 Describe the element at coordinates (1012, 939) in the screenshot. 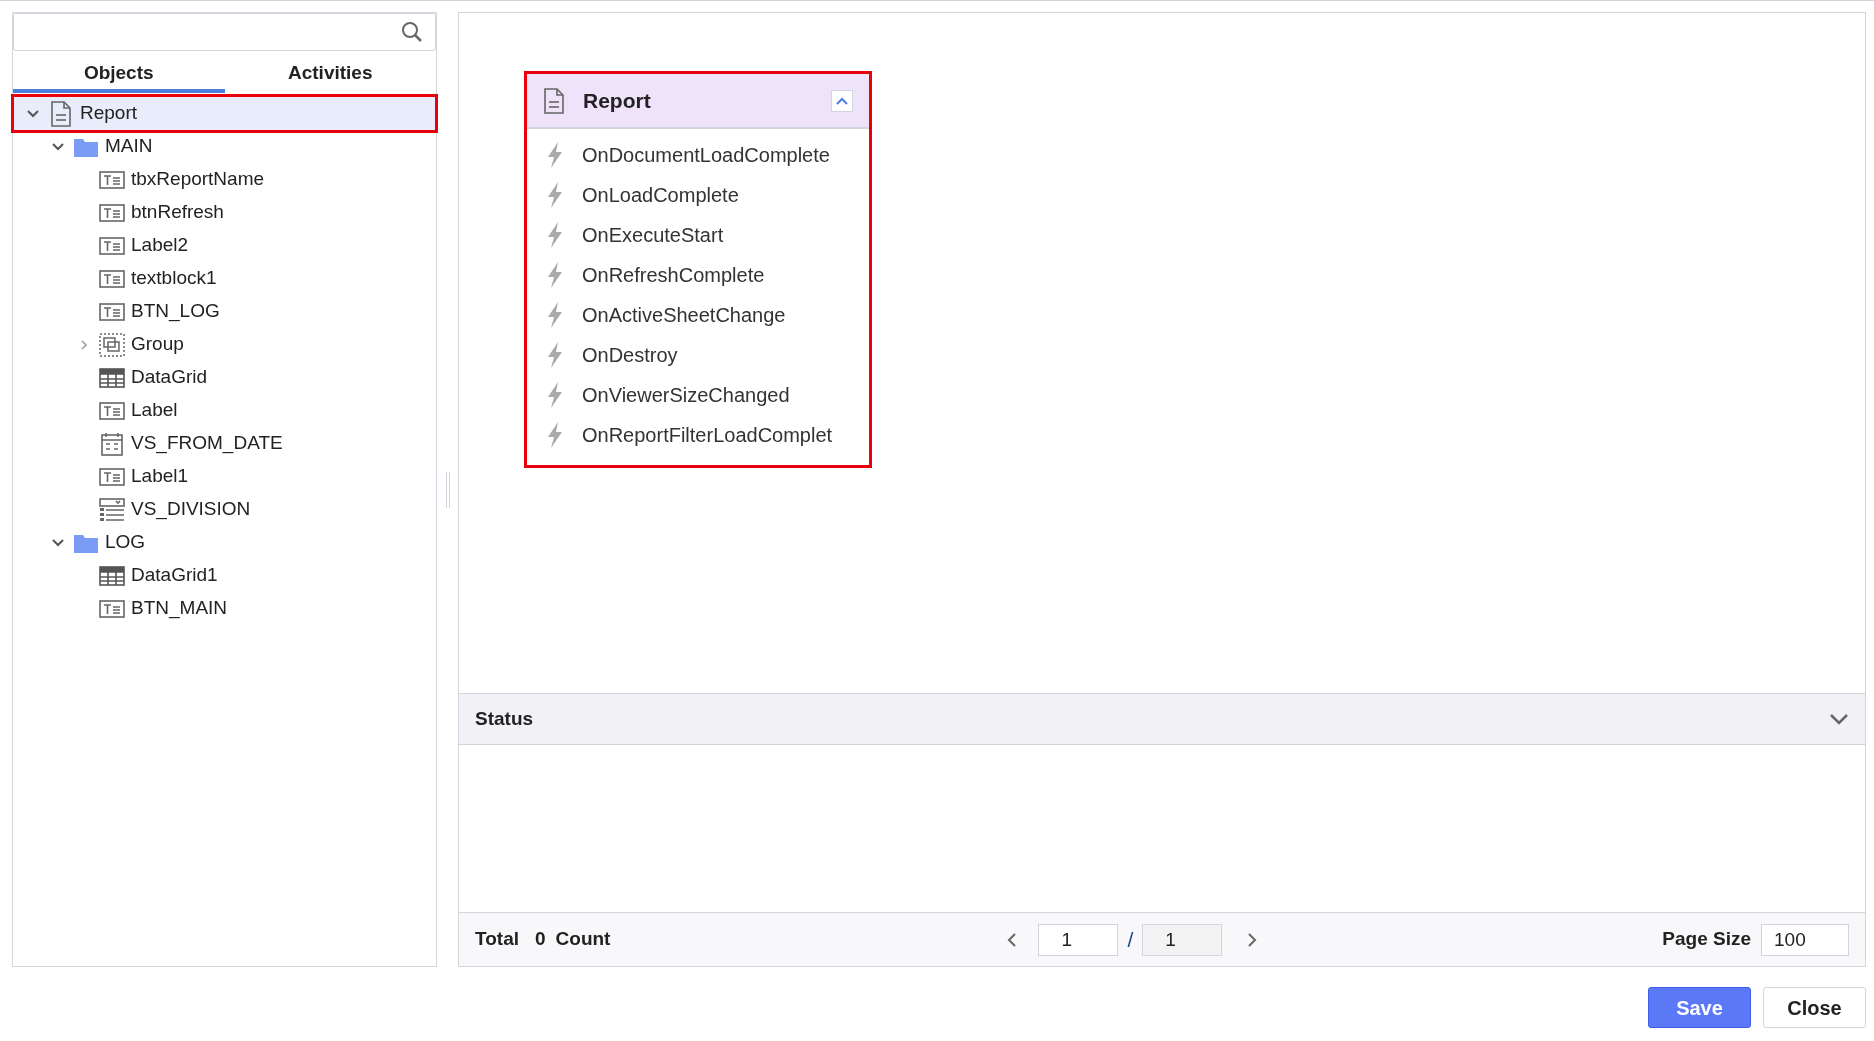

I see `chevron-left-icon` at that location.